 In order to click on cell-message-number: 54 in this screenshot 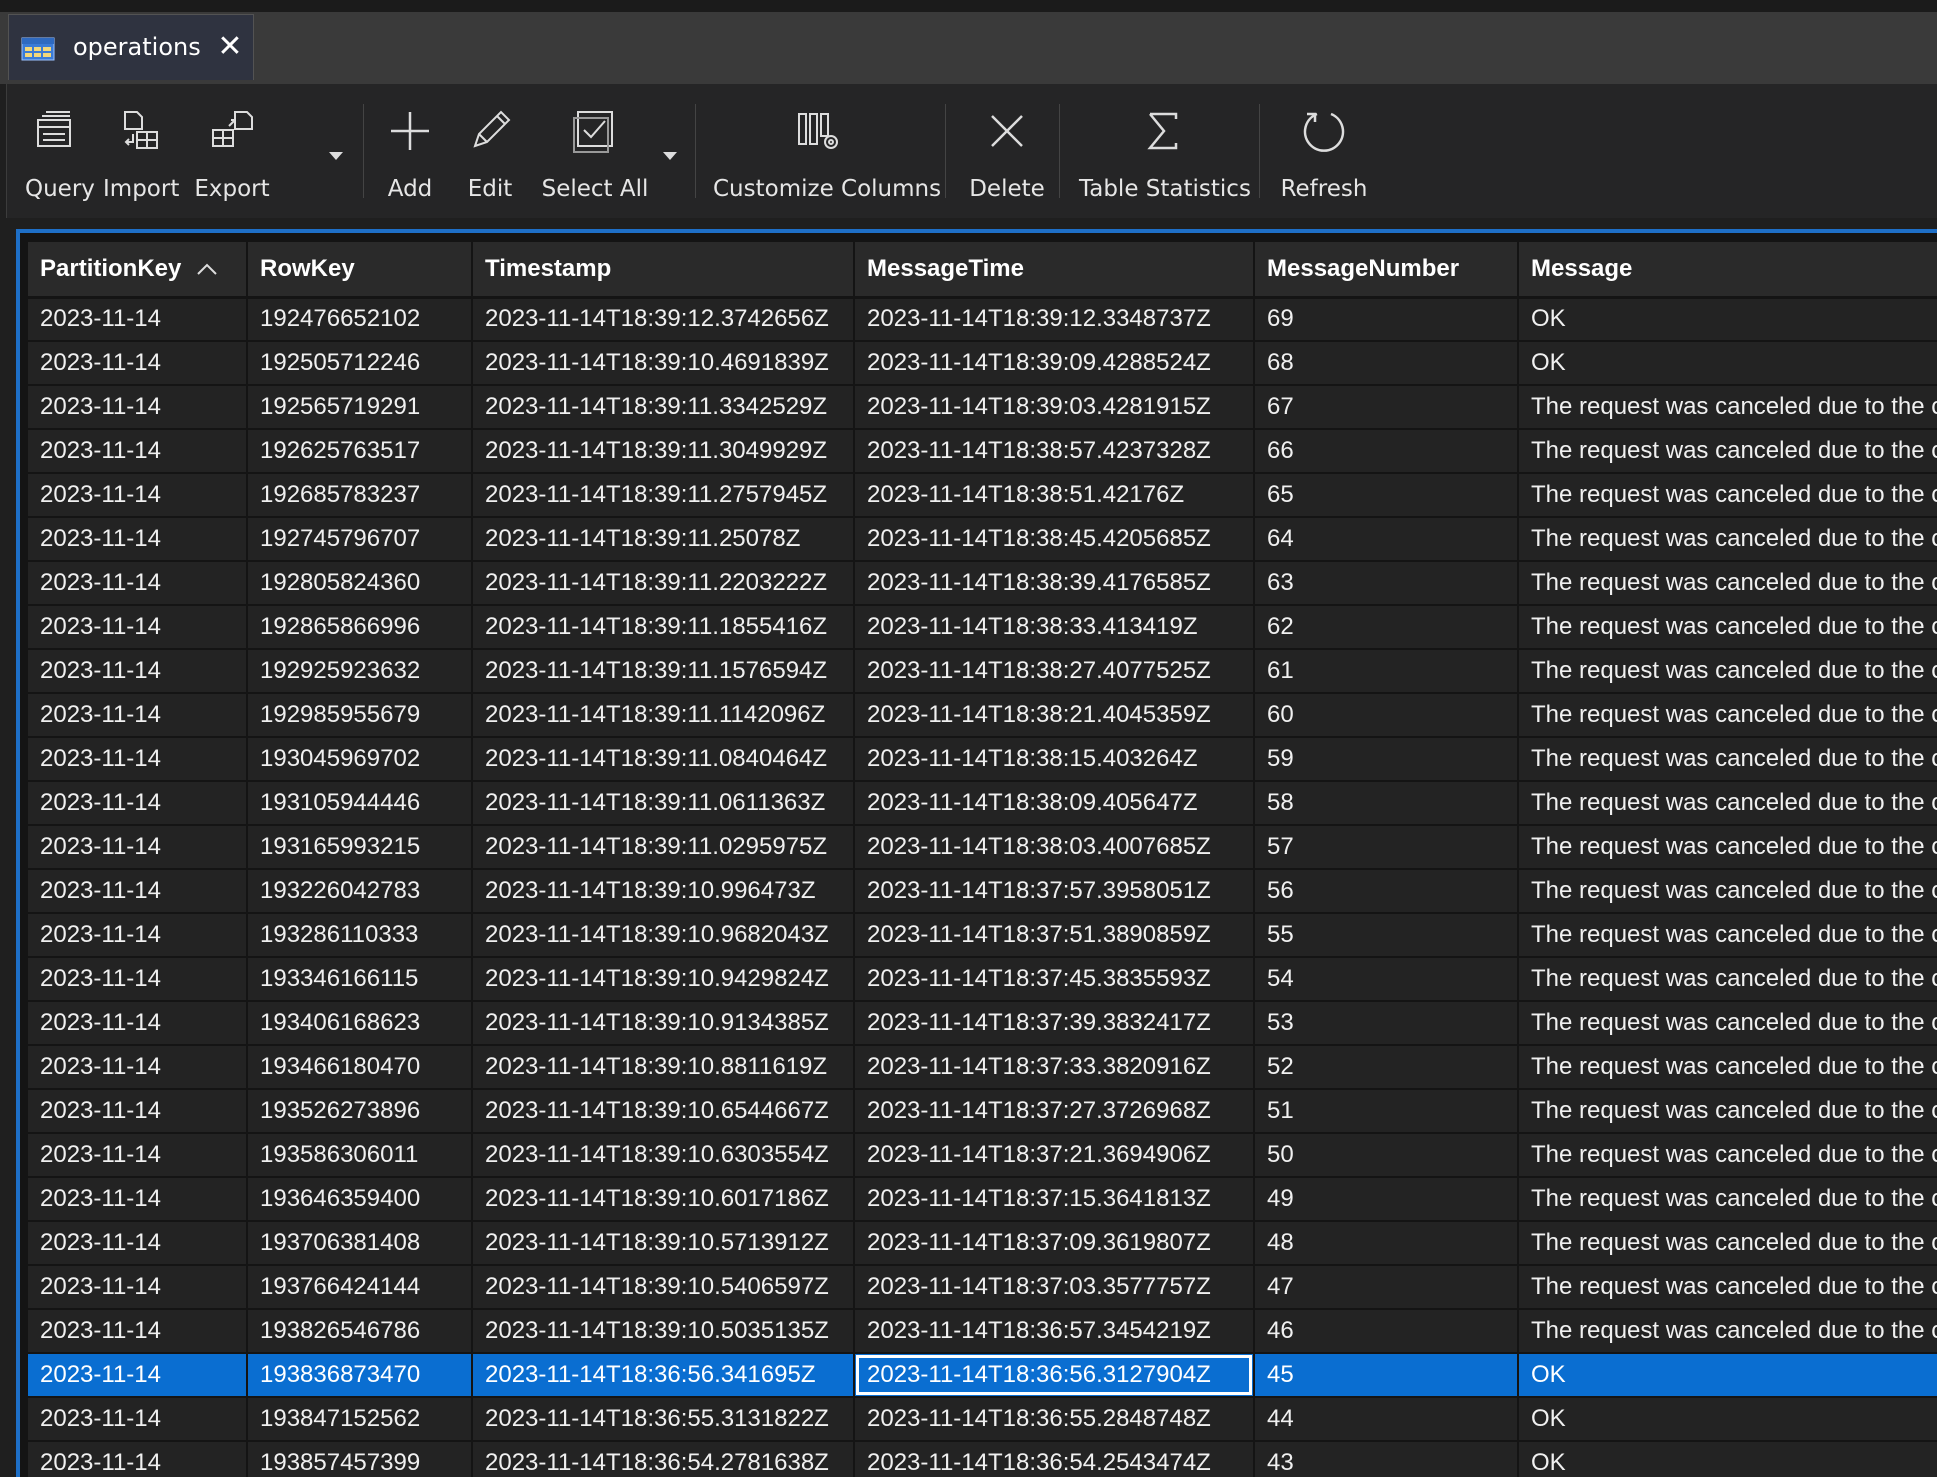, I will do `click(1386, 979)`.